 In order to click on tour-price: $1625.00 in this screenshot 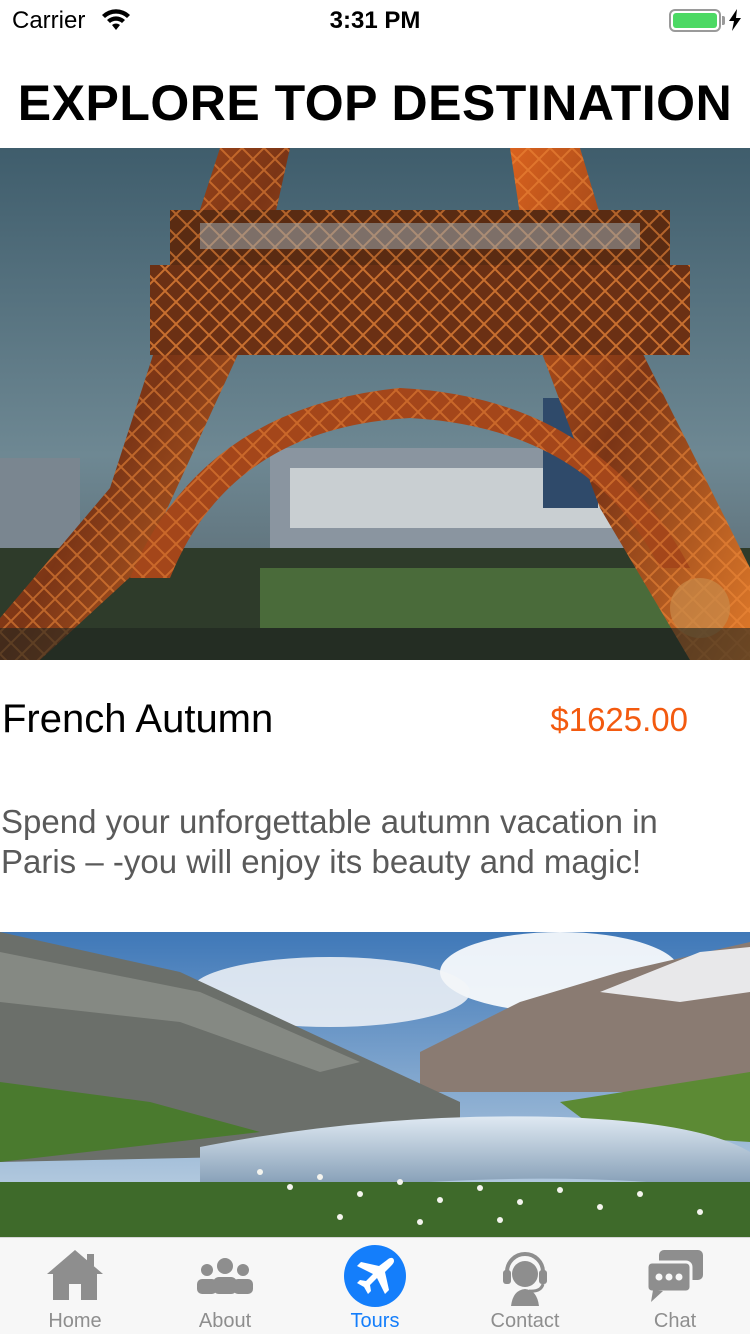, I will do `click(619, 719)`.